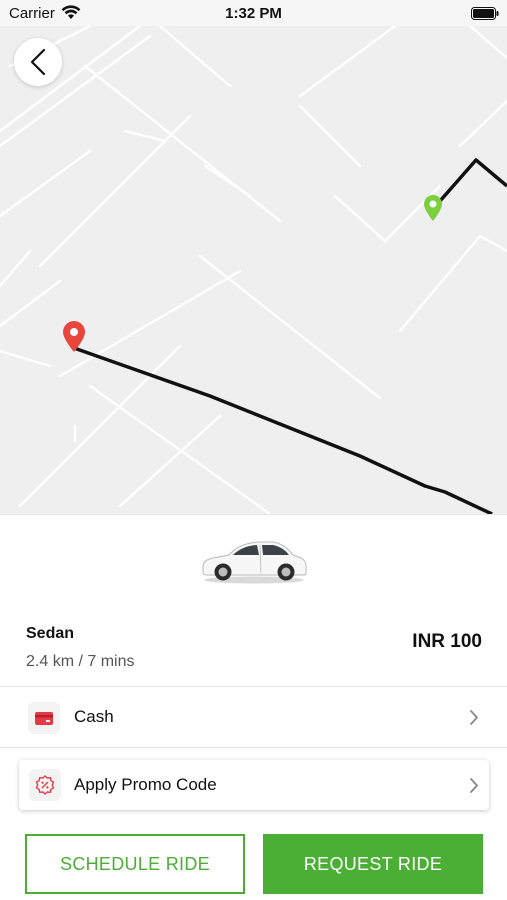  I want to click on schedule-ride-button: SCHEDULE RIDE, so click(135, 864).